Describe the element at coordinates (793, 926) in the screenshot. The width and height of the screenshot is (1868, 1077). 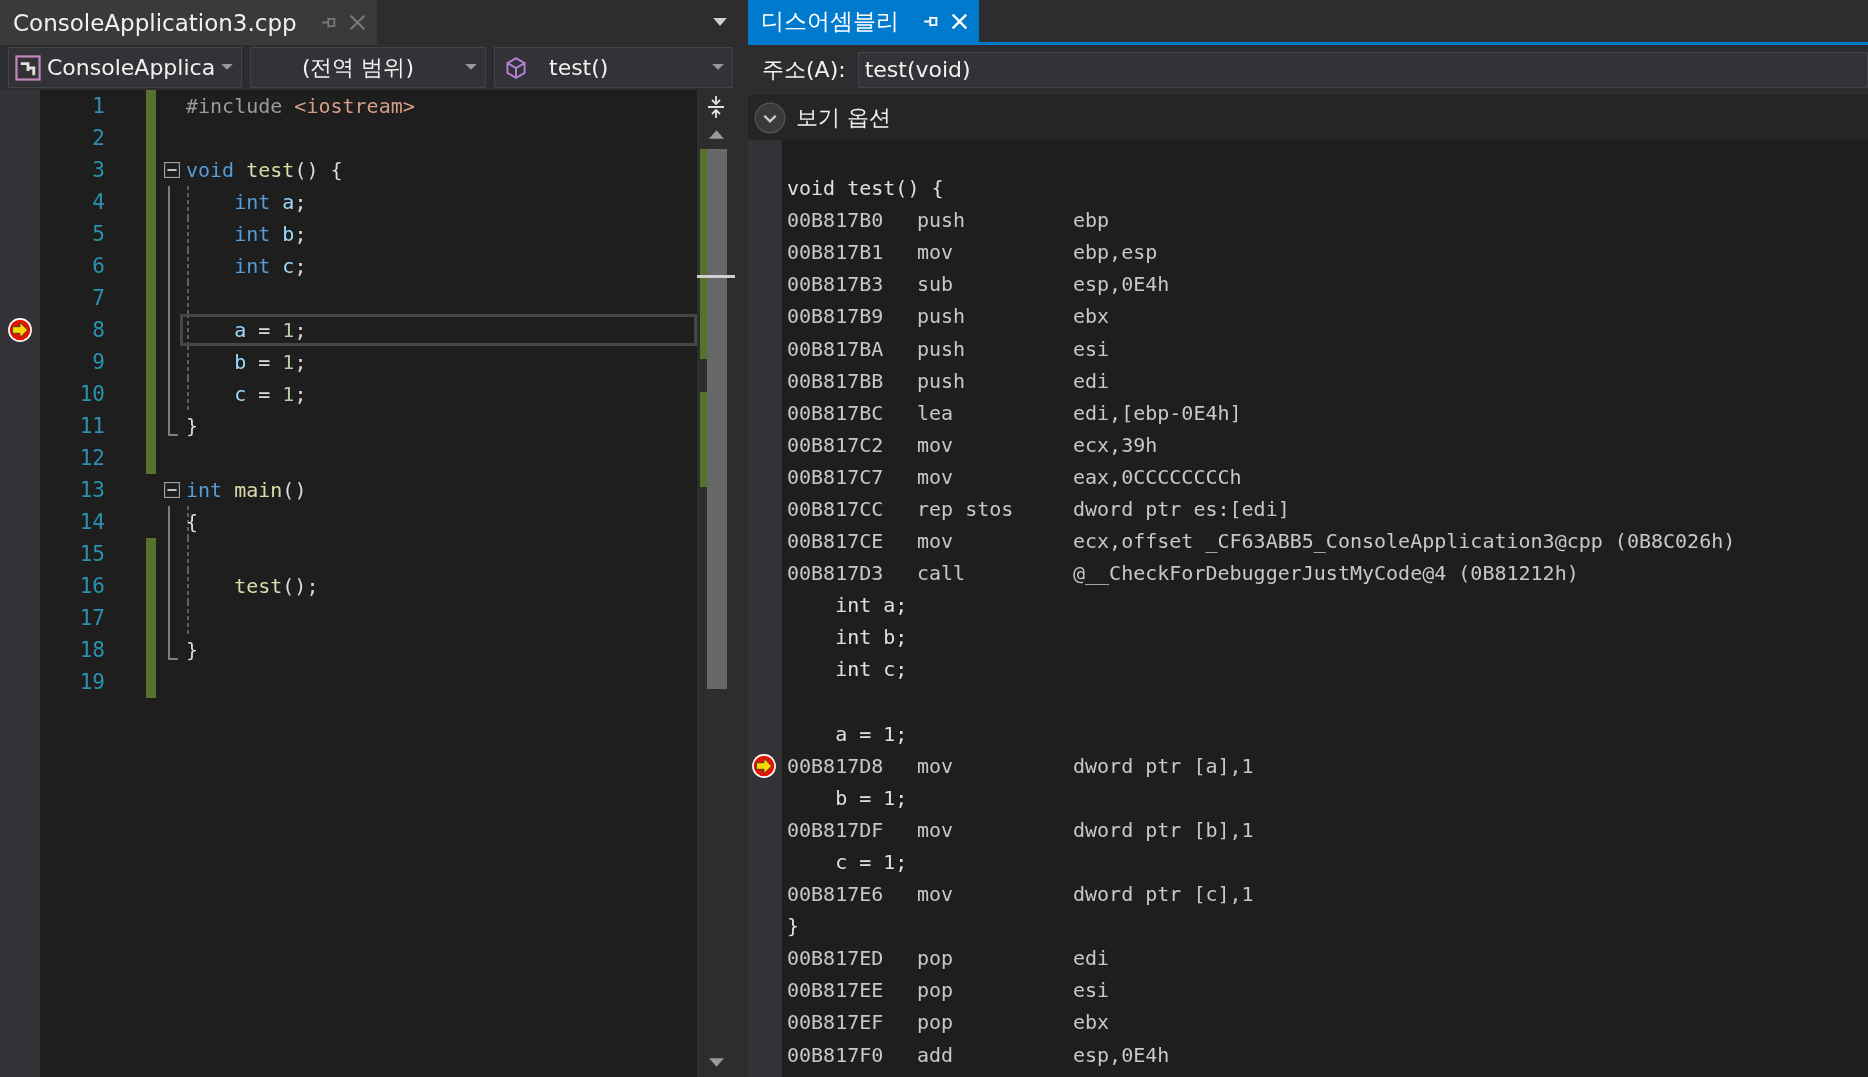
I see `source-line: }` at that location.